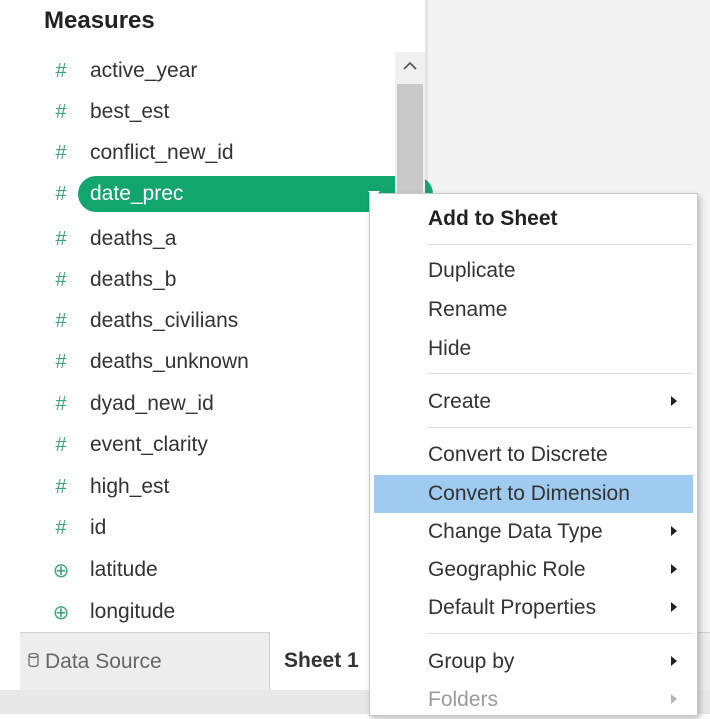 This screenshot has height=719, width=710. Describe the element at coordinates (219, 570) in the screenshot. I see `field-latitude: ⊕ latitude` at that location.